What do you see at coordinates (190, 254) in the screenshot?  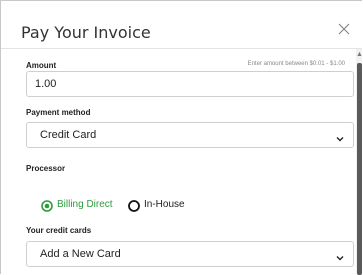 I see `credit-cards-select: Add a New Card` at bounding box center [190, 254].